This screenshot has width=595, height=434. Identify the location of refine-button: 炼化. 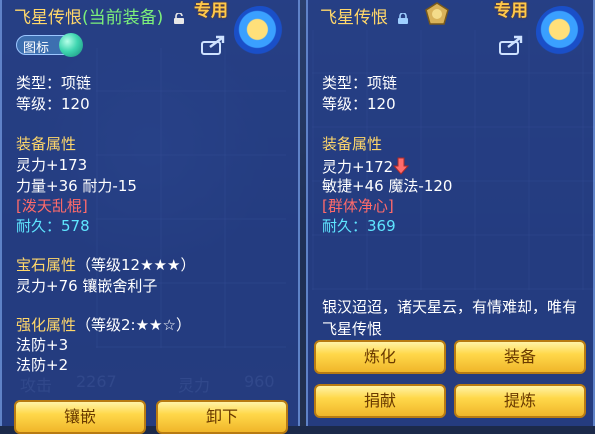
(380, 357).